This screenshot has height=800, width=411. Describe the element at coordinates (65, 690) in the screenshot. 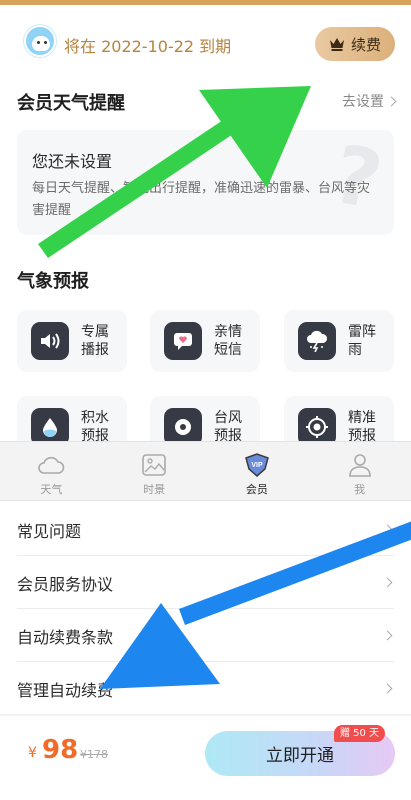

I see `list-item-label: 管理自动续费` at that location.